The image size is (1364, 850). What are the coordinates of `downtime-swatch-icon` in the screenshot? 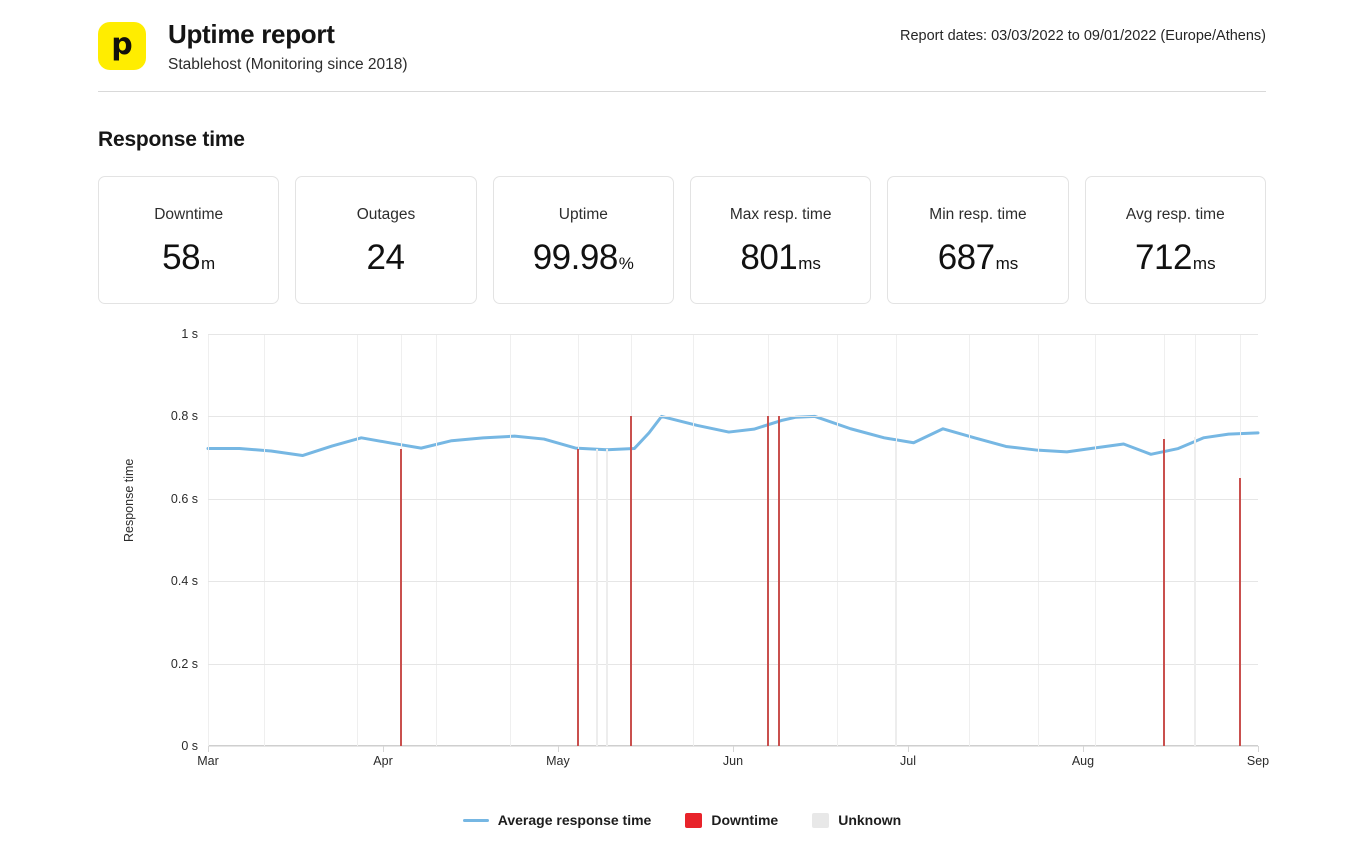 It's located at (694, 820).